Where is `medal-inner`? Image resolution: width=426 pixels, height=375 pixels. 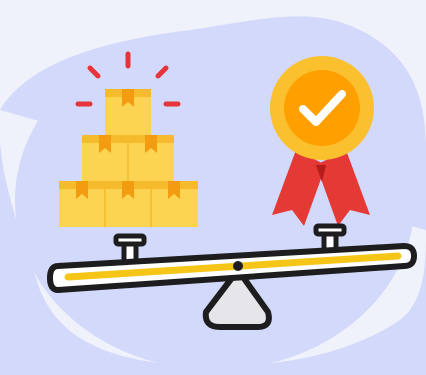 medal-inner is located at coordinates (322, 108).